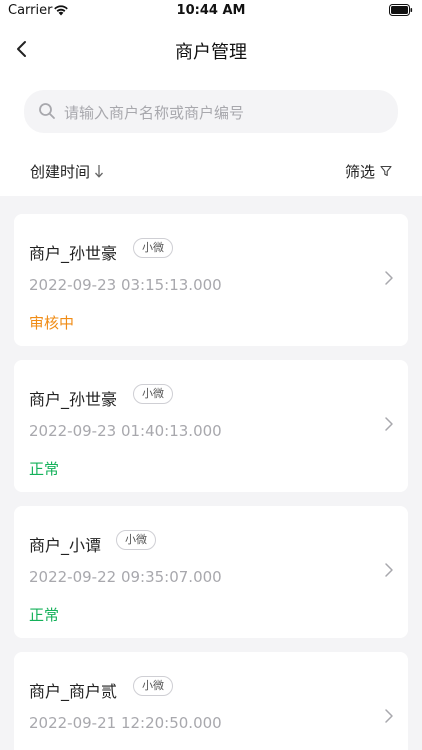 The image size is (422, 750). What do you see at coordinates (99, 171) in the screenshot?
I see `sort-down-arrow-icon` at bounding box center [99, 171].